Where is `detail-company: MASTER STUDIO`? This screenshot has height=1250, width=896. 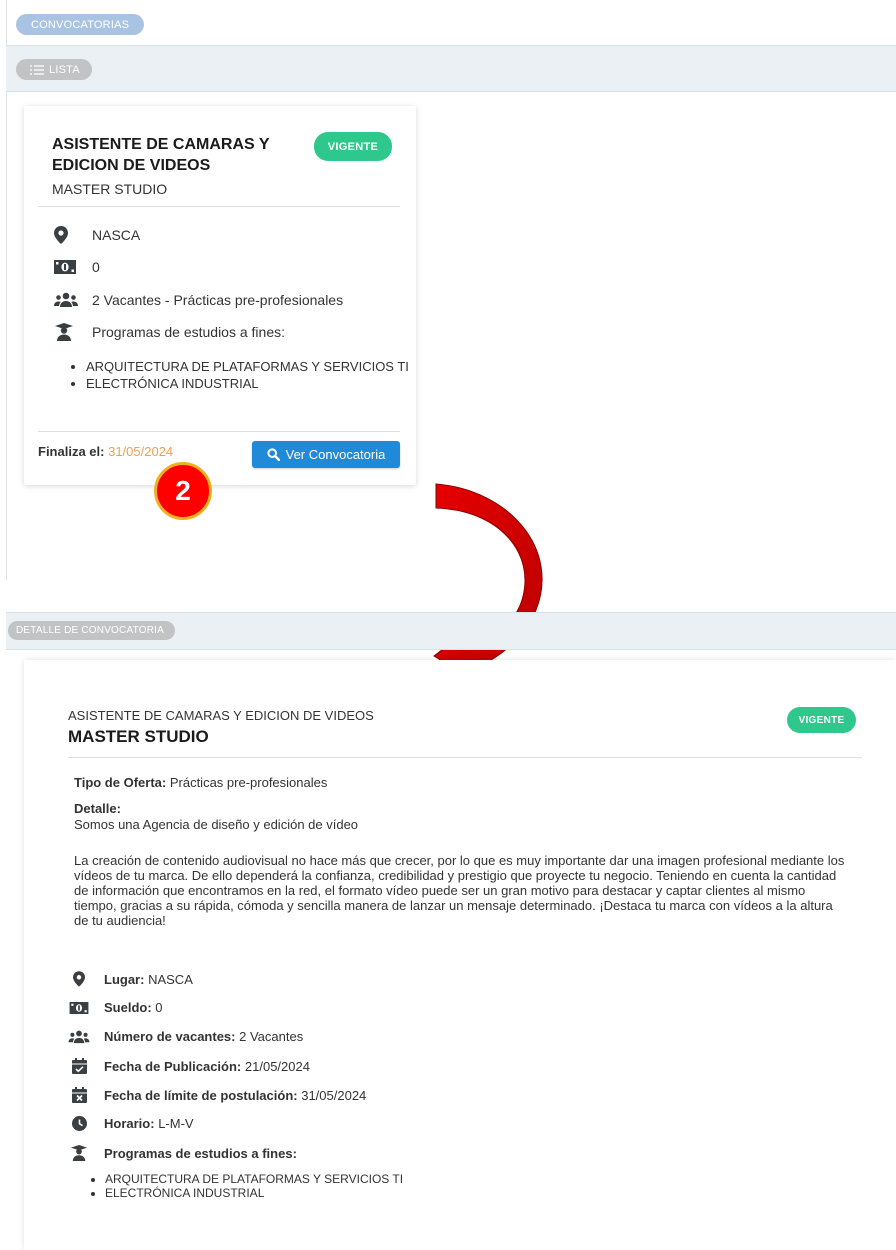
detail-company: MASTER STUDIO is located at coordinates (138, 736).